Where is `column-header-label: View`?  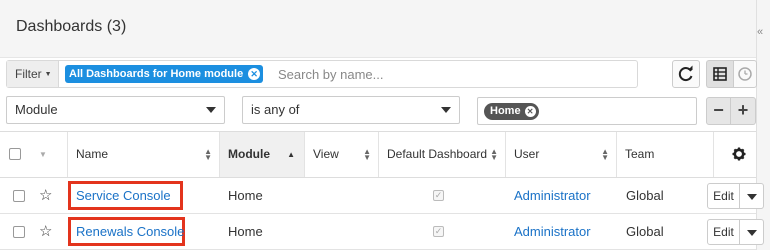 column-header-label: View is located at coordinates (326, 154).